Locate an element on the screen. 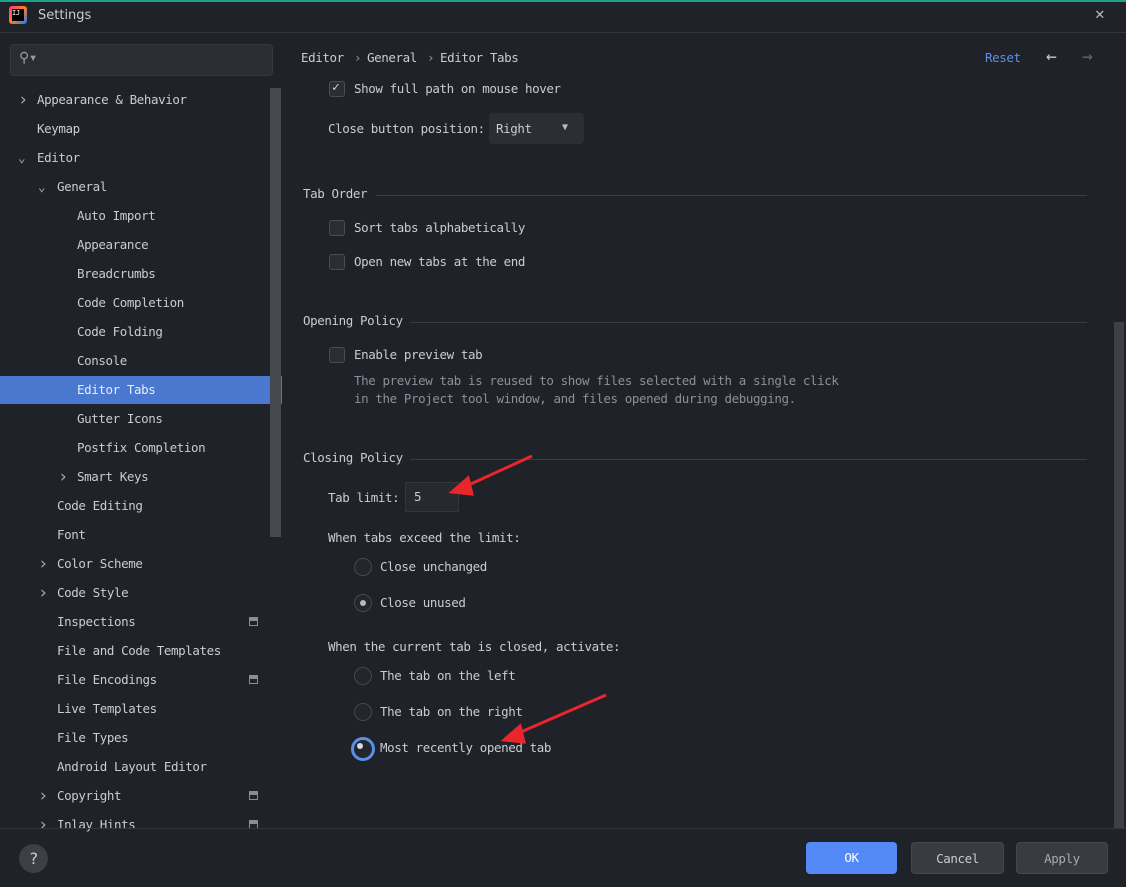 The width and height of the screenshot is (1126, 887). footer-divider is located at coordinates (563, 828).